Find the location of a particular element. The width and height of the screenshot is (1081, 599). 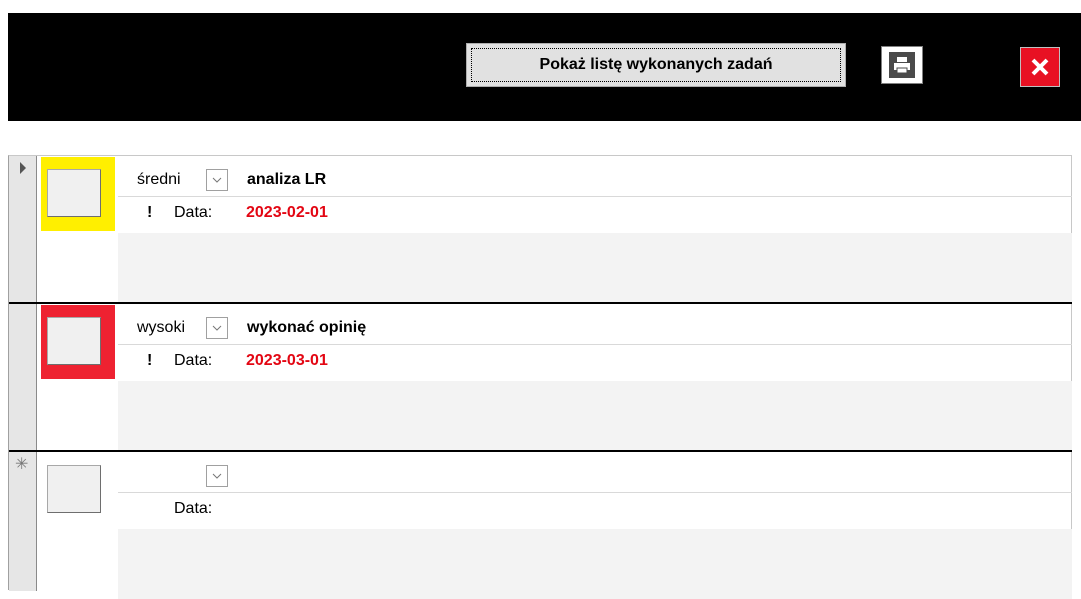

task-date-row: Data: is located at coordinates (595, 511).